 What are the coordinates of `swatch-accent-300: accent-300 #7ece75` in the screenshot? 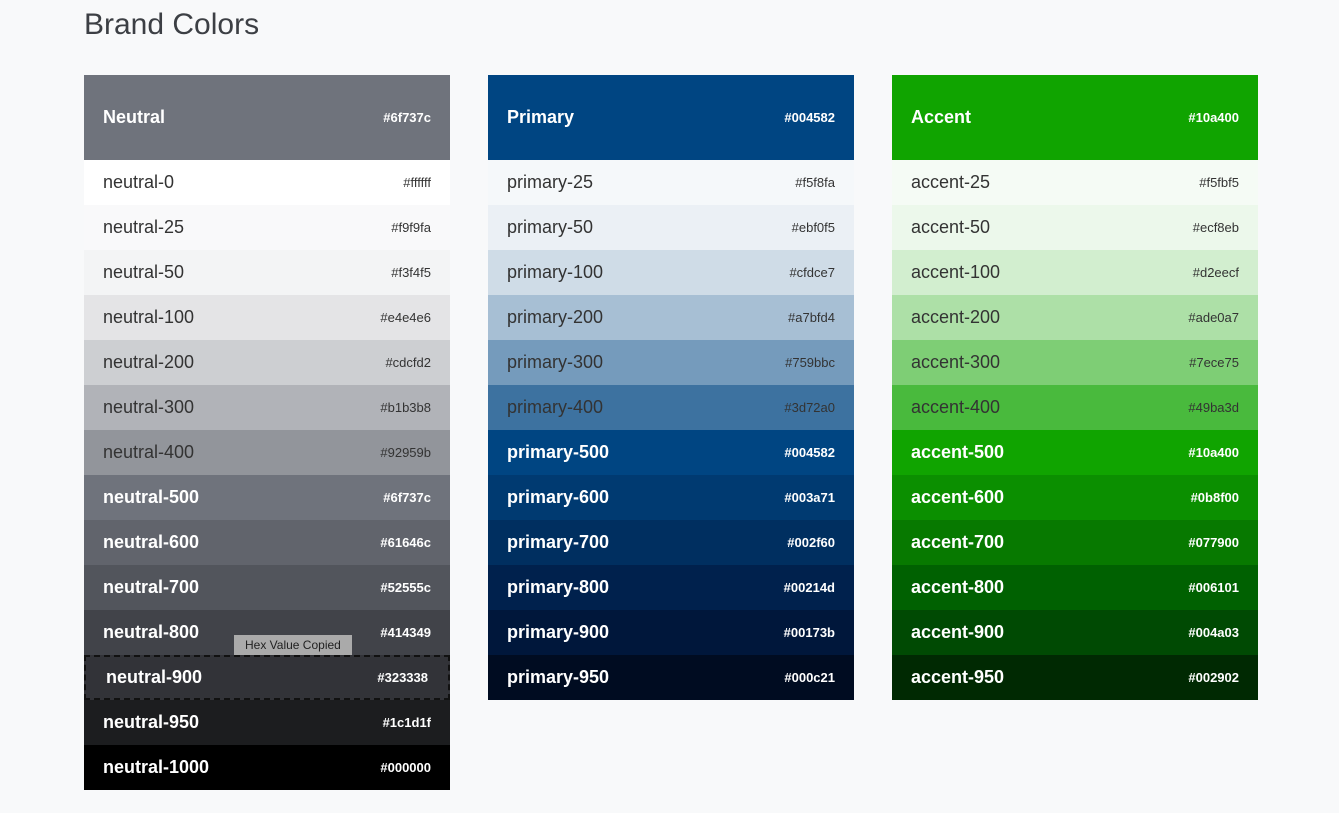 It's located at (1075, 362).